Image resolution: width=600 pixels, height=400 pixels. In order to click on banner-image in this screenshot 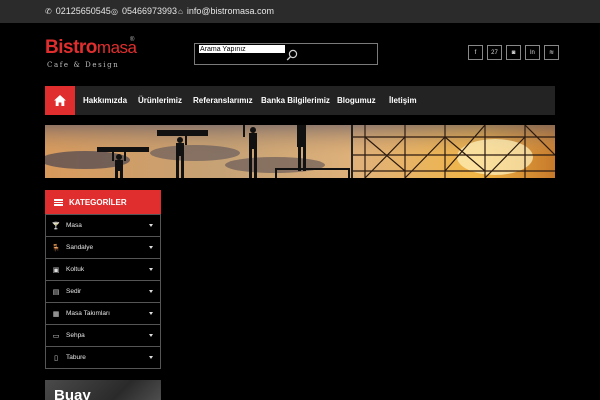, I will do `click(300, 151)`.